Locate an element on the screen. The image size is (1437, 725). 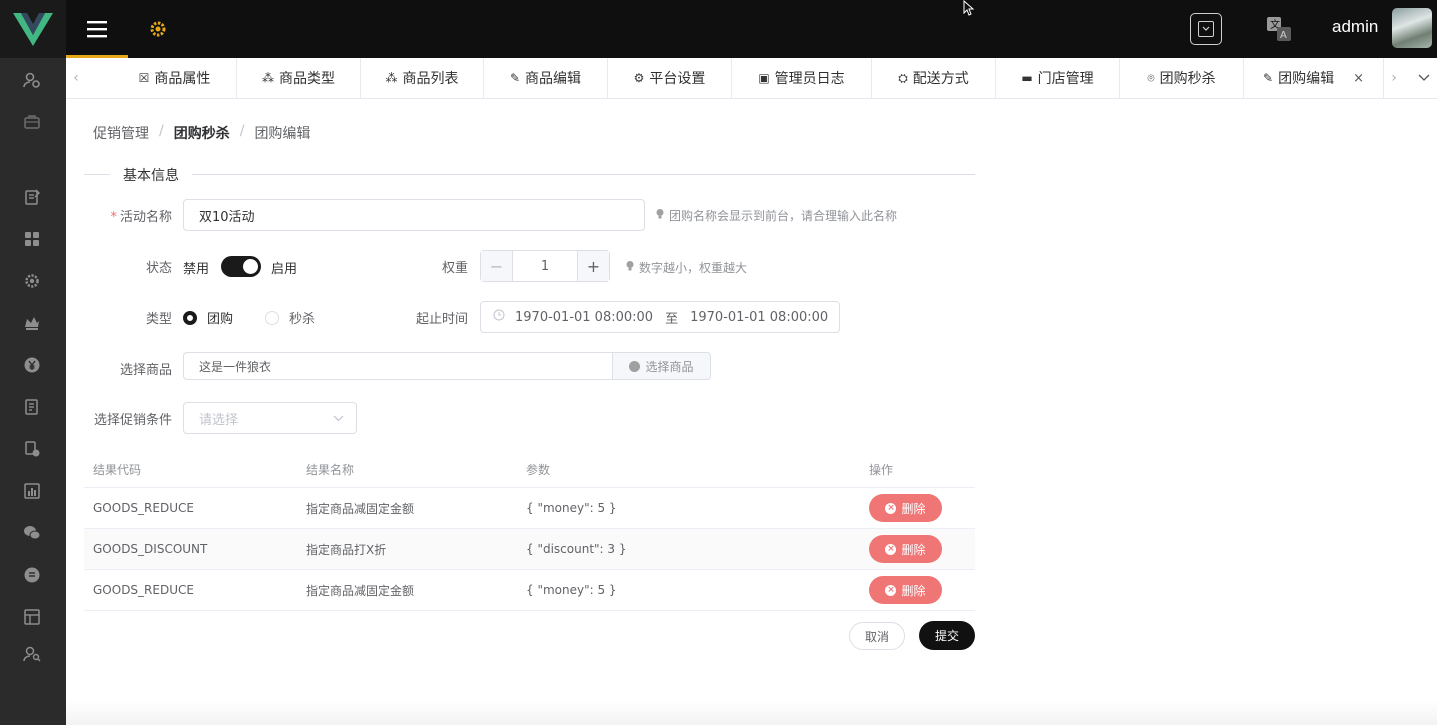
mouse-cursor-icon is located at coordinates (969, 8).